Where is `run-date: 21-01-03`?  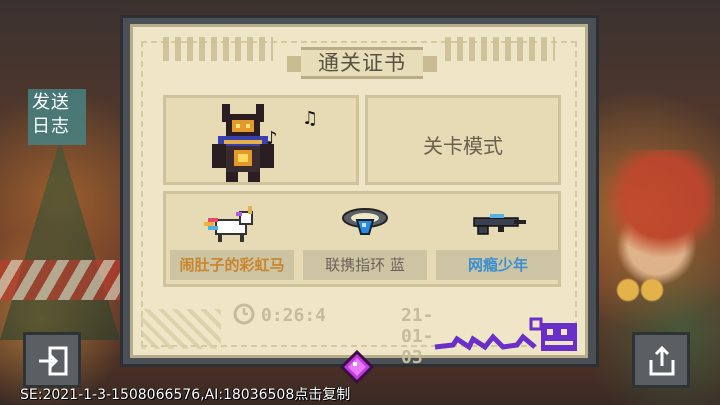
run-date: 21-01-03 is located at coordinates (417, 336).